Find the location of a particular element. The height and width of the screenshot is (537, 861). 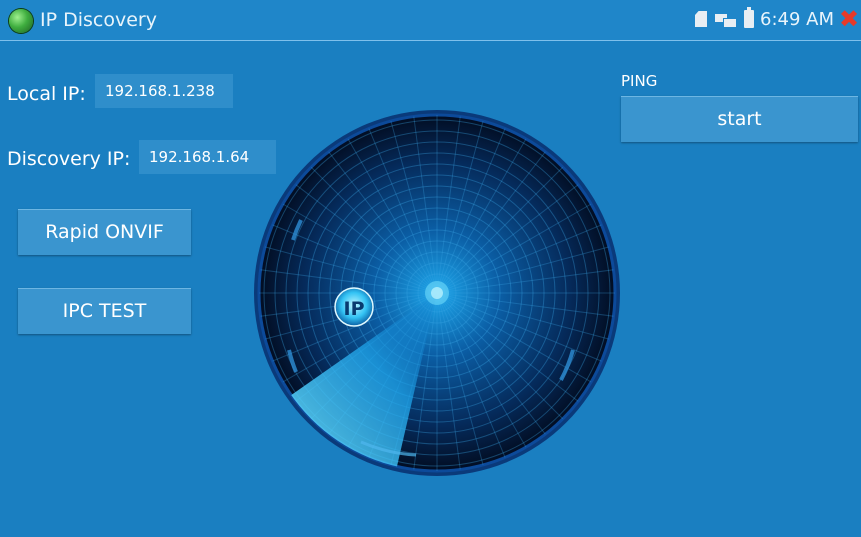

clock: 6:49 AM is located at coordinates (797, 19).